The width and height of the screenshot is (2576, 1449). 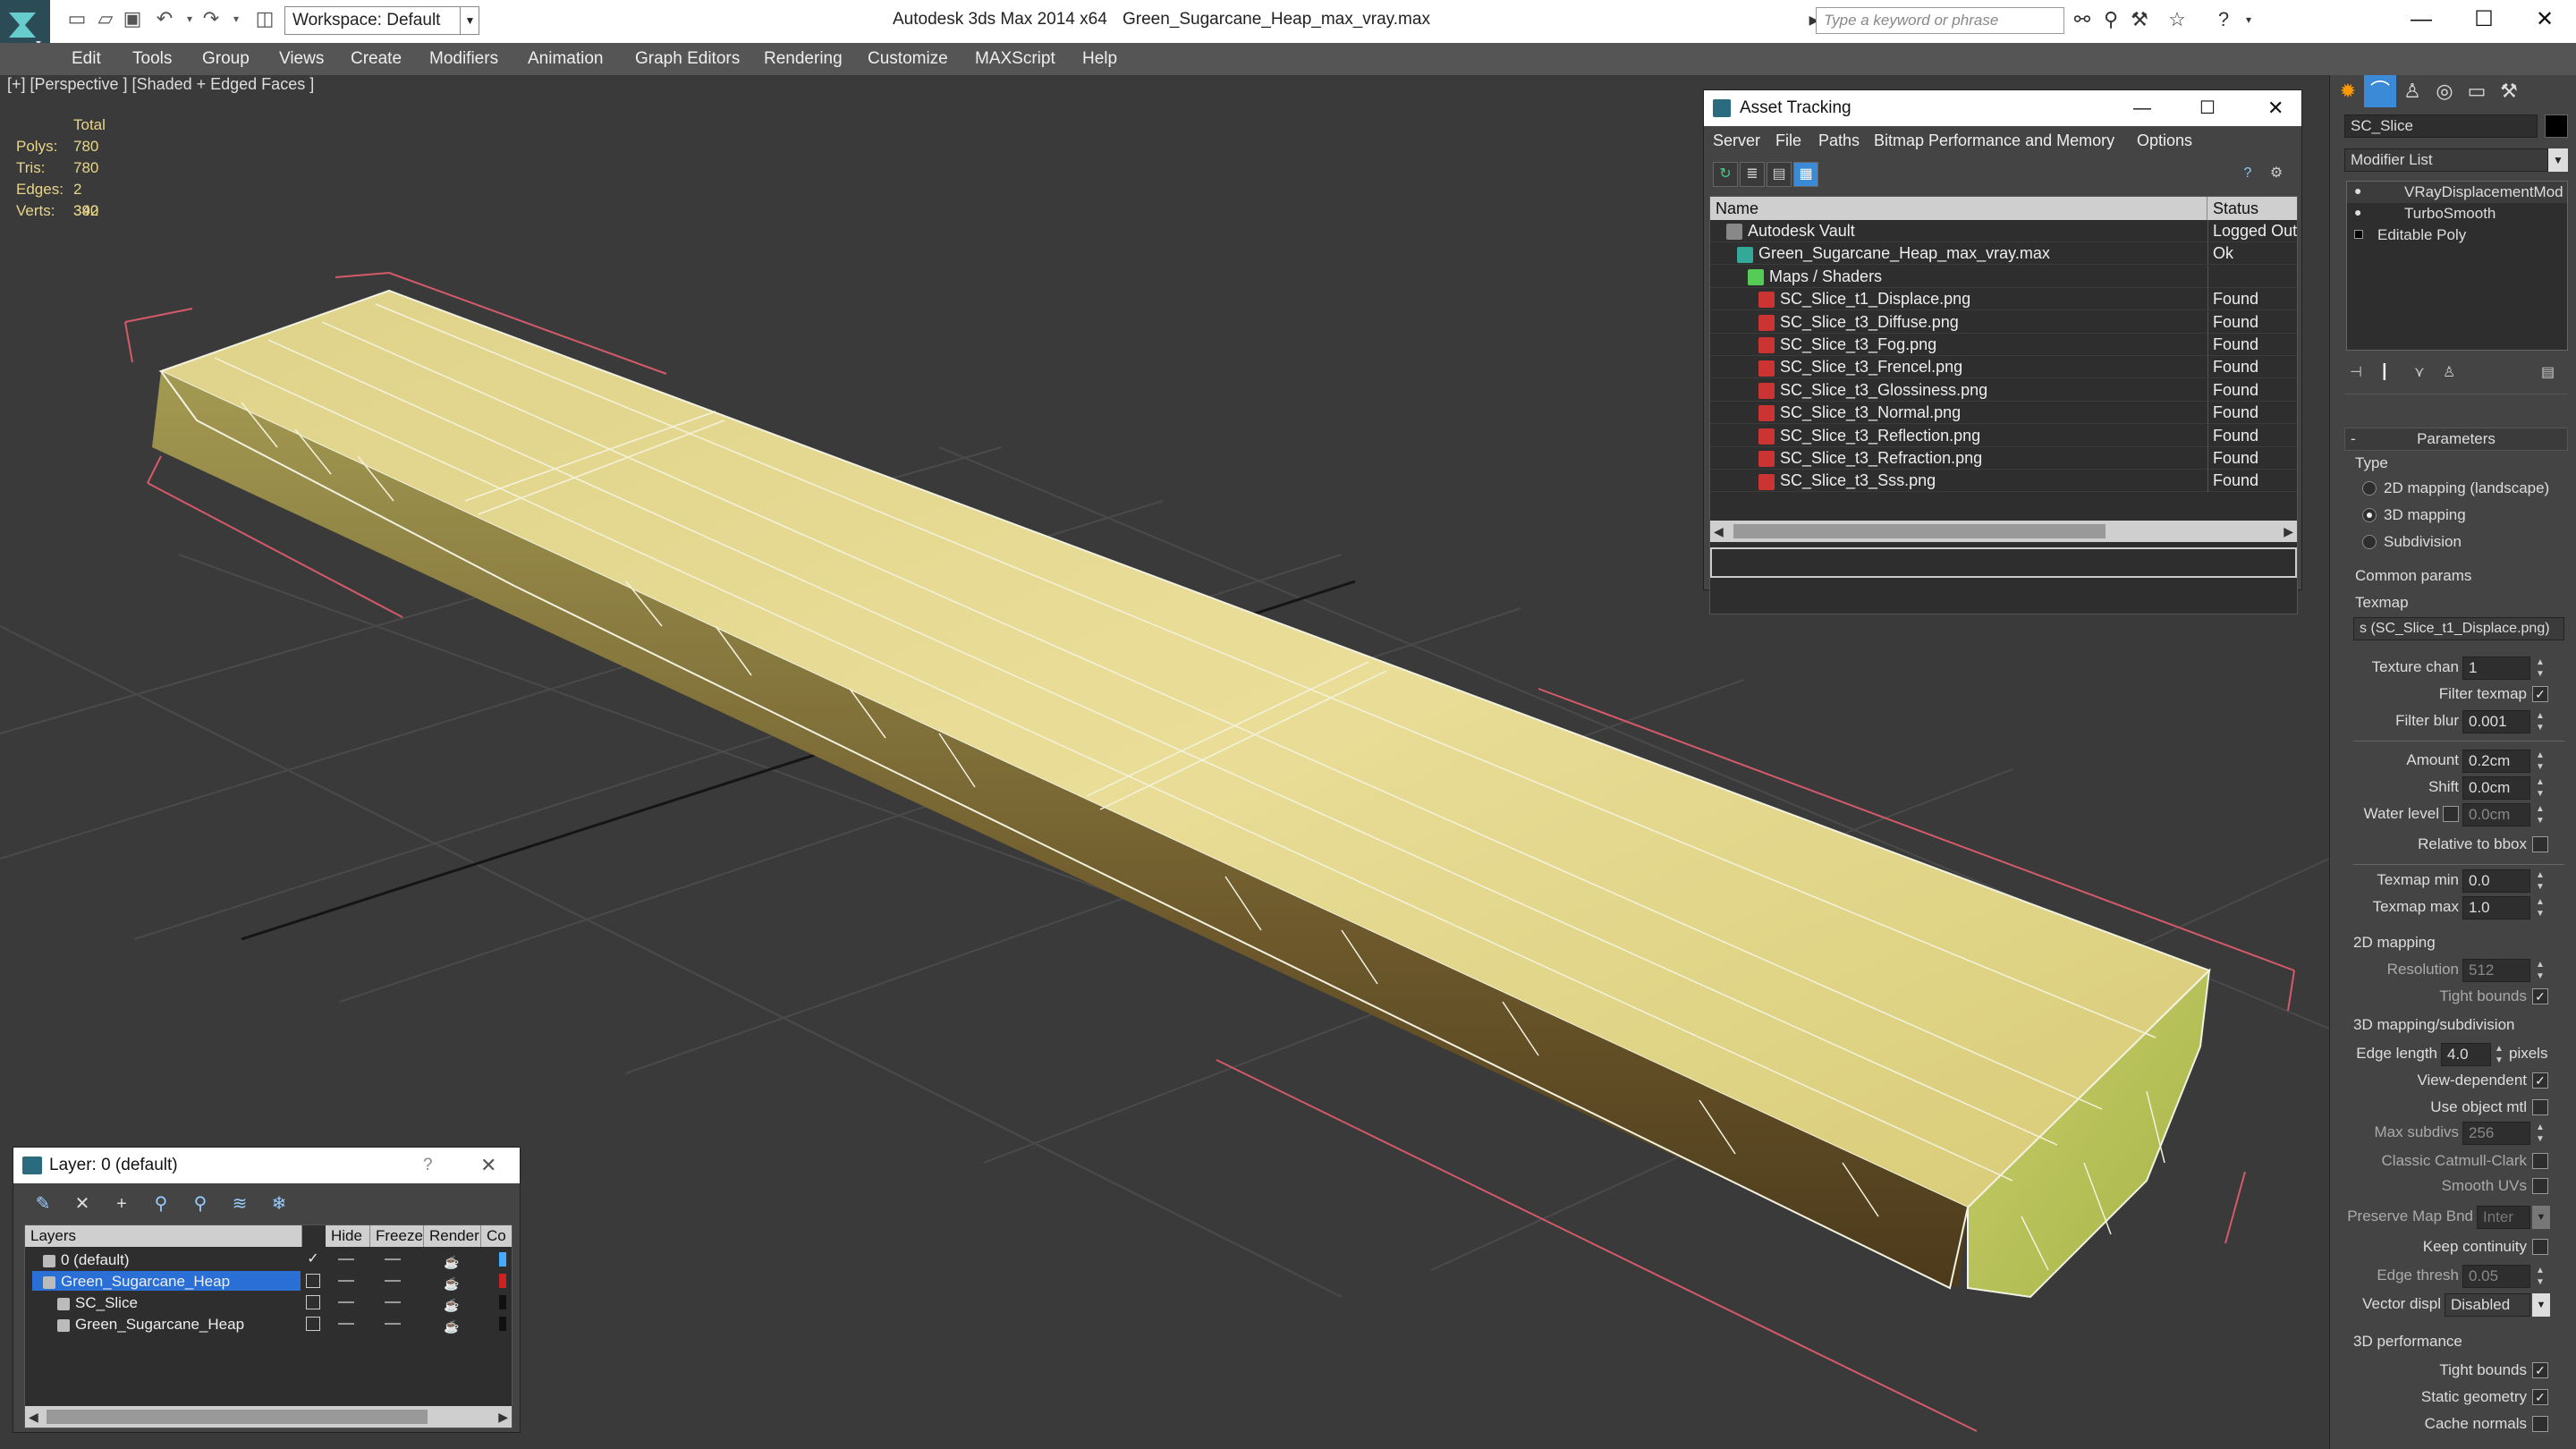 I want to click on thumbnail-view-icon: ▤, so click(x=1779, y=174).